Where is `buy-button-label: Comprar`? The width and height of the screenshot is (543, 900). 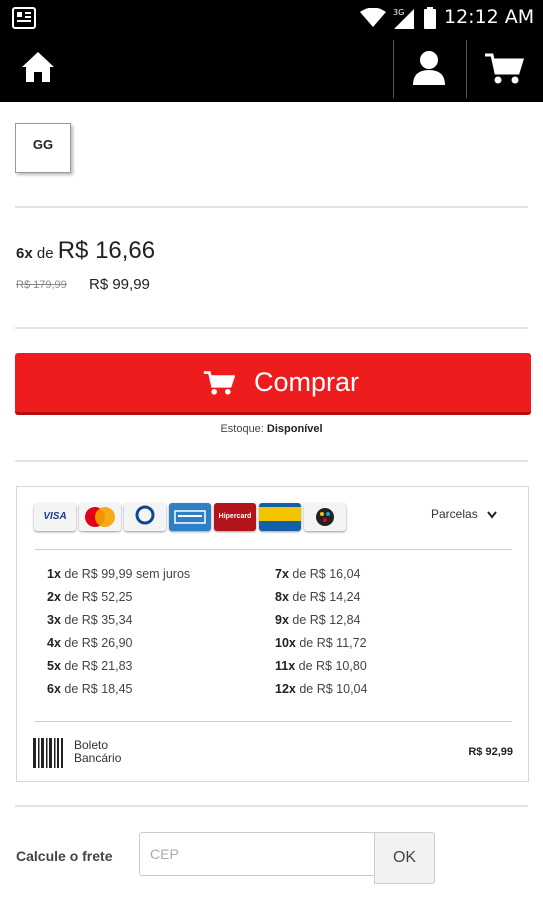
buy-button-label: Comprar is located at coordinates (307, 382).